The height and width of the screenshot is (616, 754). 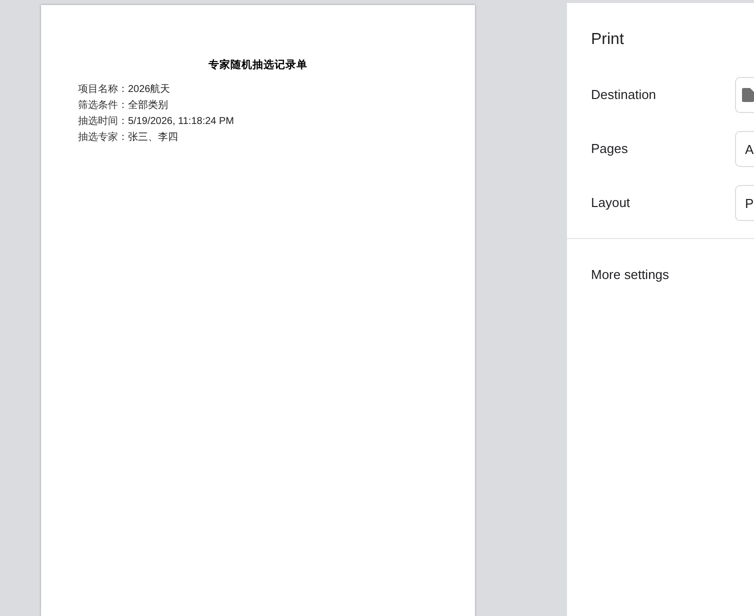 What do you see at coordinates (611, 203) in the screenshot?
I see `setting-label: Layout` at bounding box center [611, 203].